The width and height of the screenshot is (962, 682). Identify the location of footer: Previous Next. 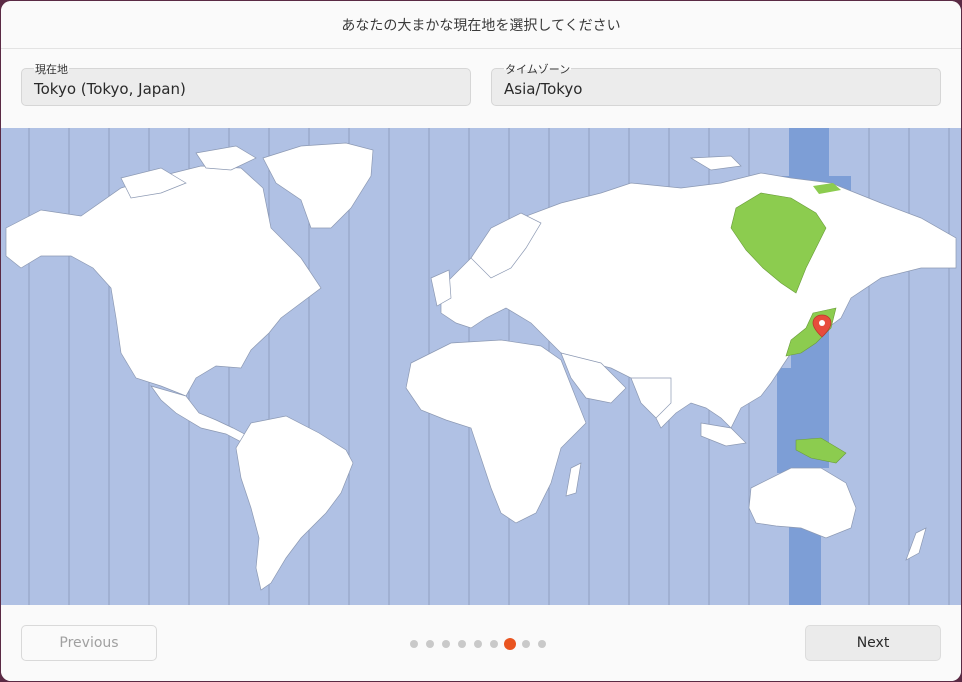
(481, 643).